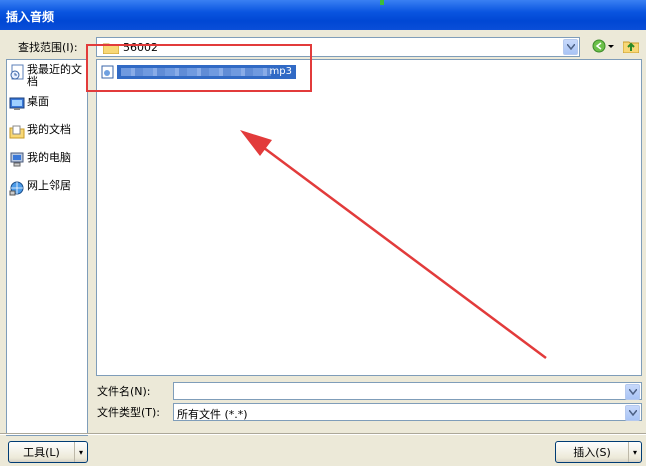  What do you see at coordinates (41, 452) in the screenshot?
I see `tools-button-label: 工具(L)` at bounding box center [41, 452].